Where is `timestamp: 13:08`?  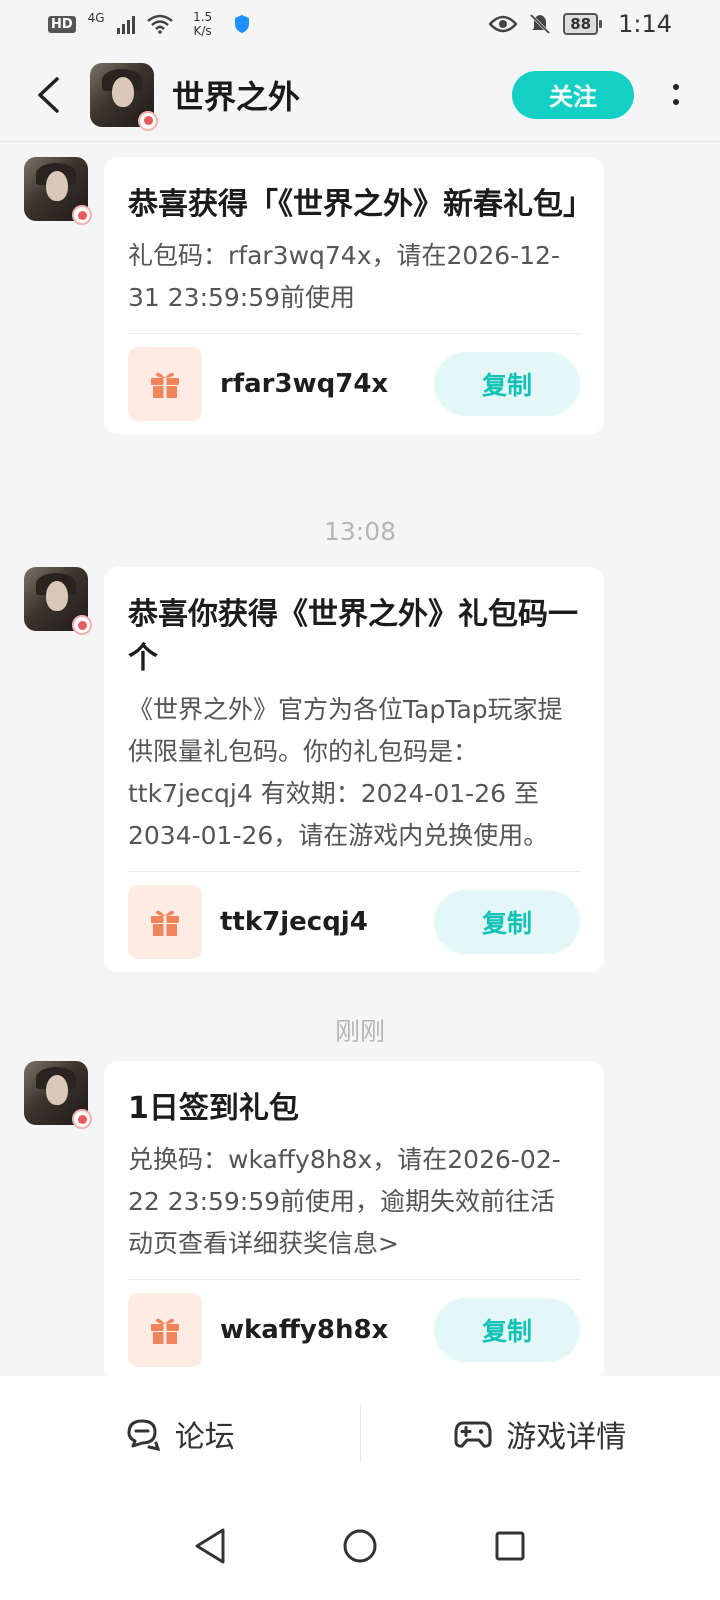 timestamp: 13:08 is located at coordinates (360, 531).